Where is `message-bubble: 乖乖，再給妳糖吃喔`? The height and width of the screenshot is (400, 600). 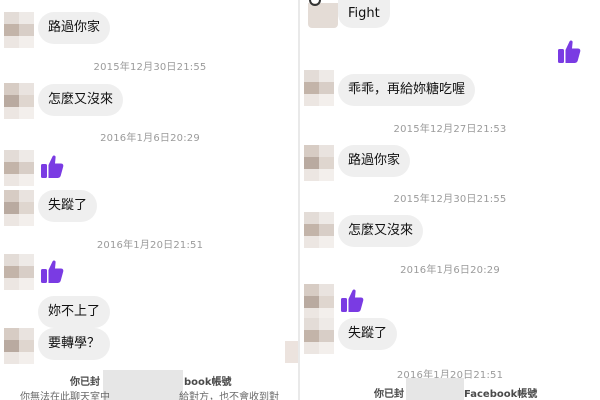
message-bubble: 乖乖，再給妳糖吃喔 is located at coordinates (407, 90).